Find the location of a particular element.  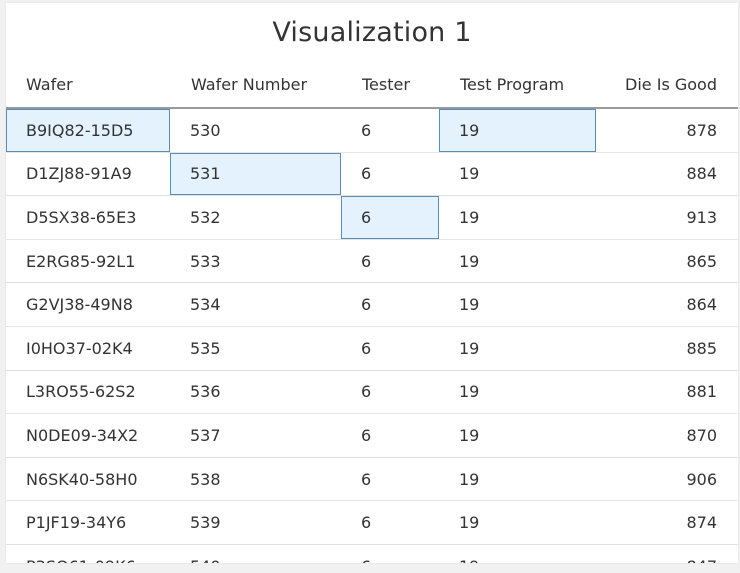

table-row: B9IQ82-15D5 530 6 19 878 is located at coordinates (372, 131).